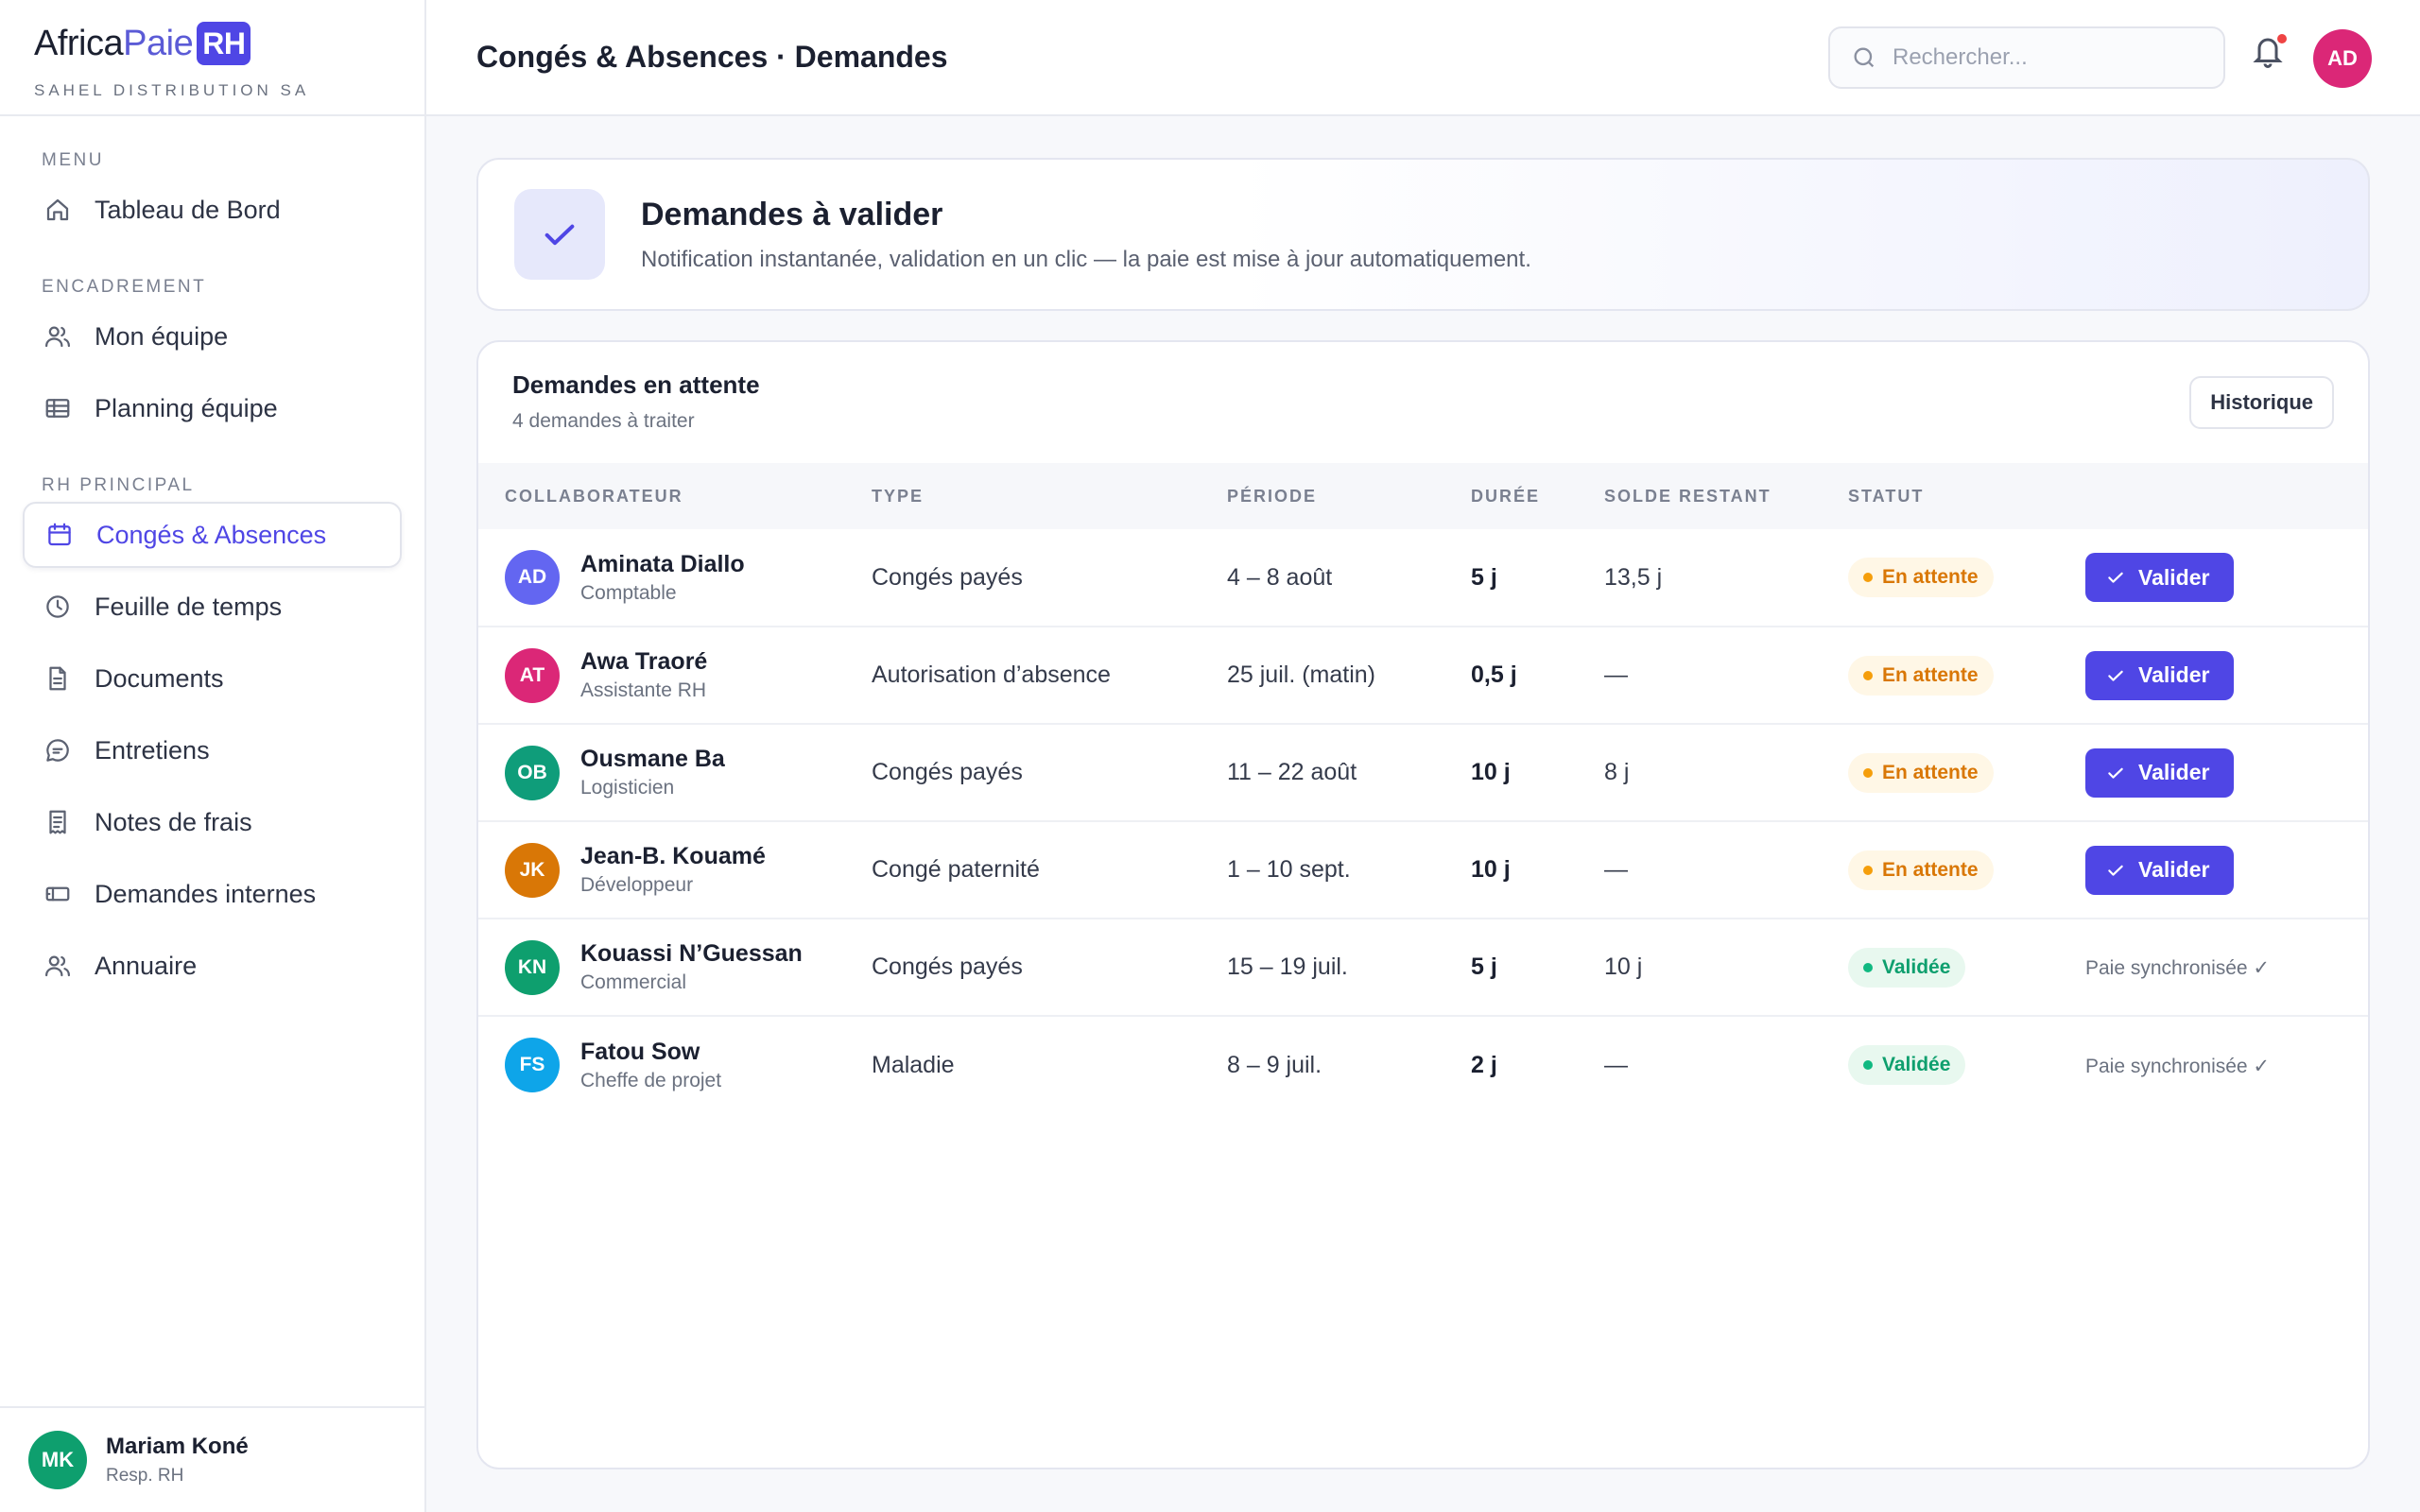 The width and height of the screenshot is (2420, 1512). Describe the element at coordinates (58, 678) in the screenshot. I see `document-icon` at that location.